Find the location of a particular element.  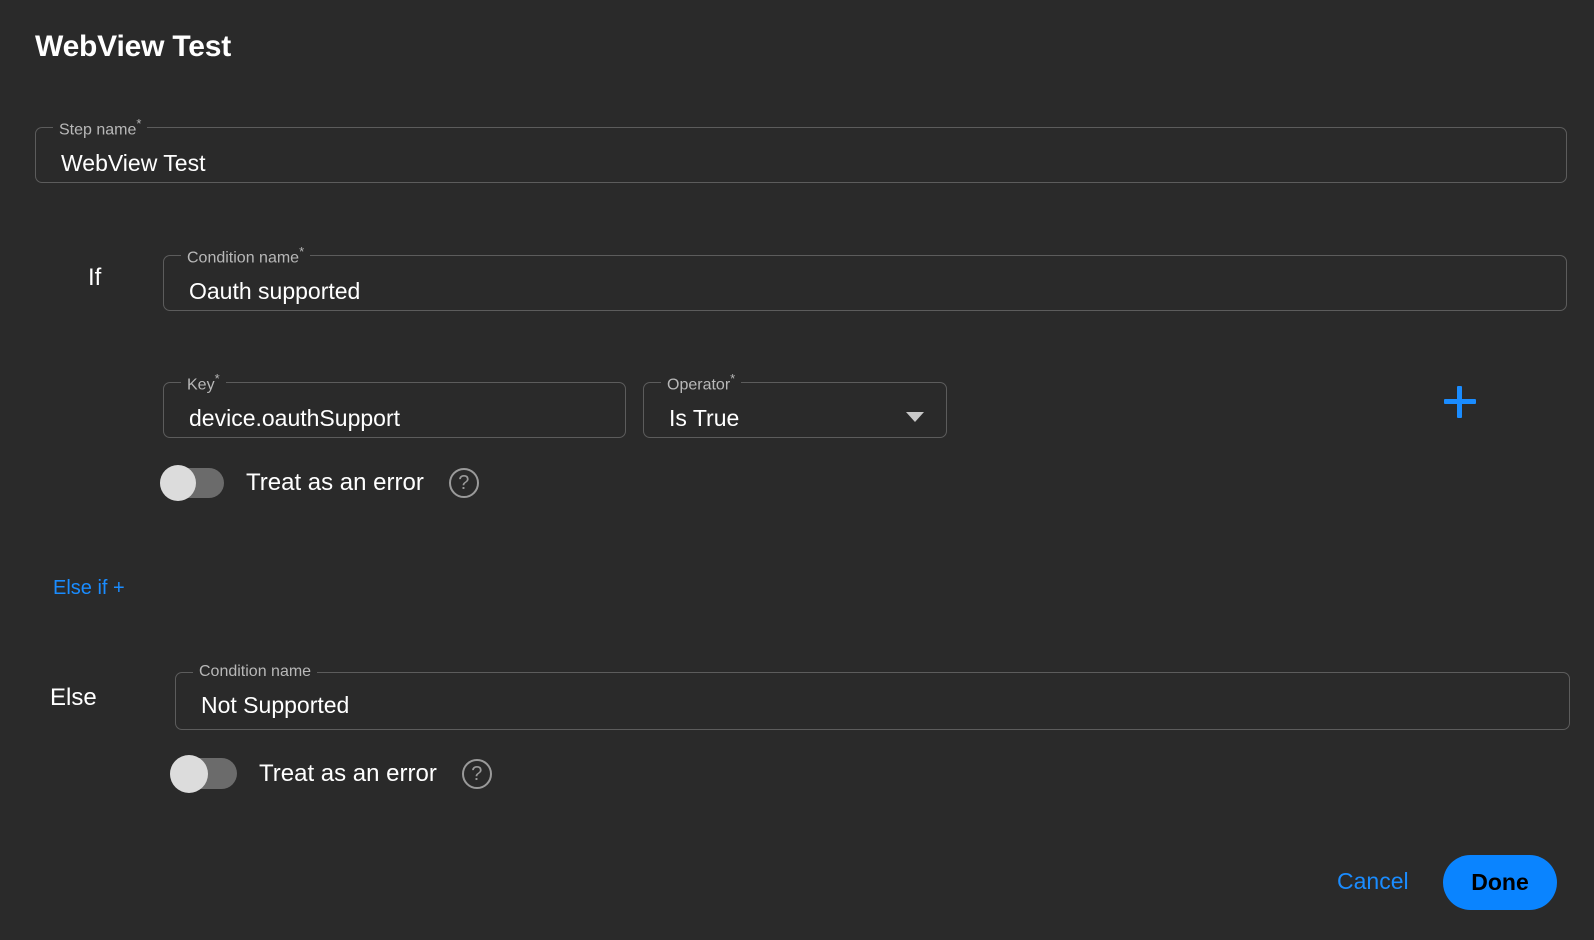

if-operator-select: Operator* Is True is located at coordinates (795, 405).